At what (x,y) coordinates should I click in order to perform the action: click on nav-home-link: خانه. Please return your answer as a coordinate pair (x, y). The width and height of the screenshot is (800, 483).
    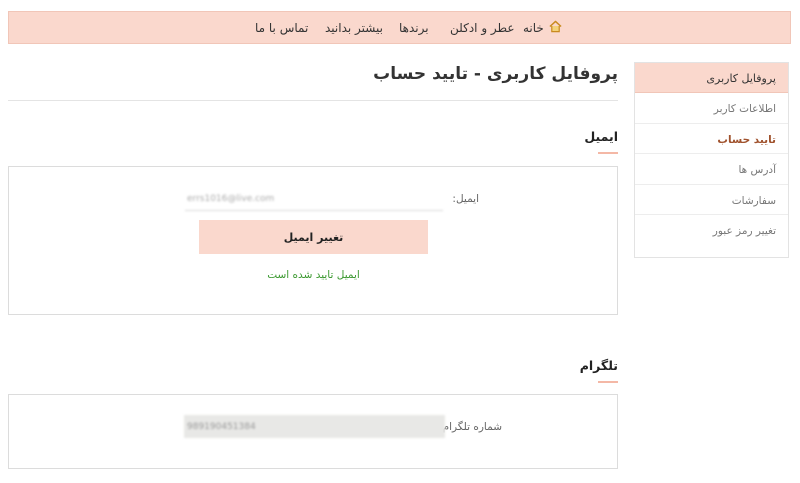
    Looking at the image, I should click on (542, 27).